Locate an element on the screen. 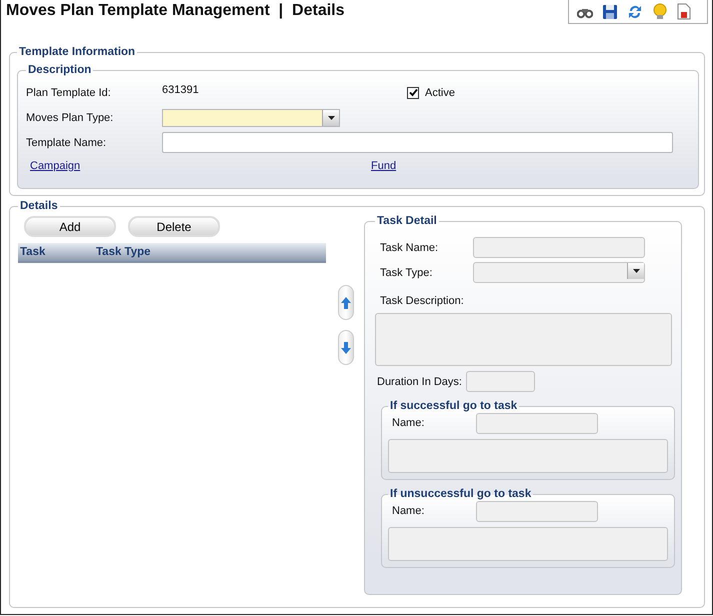  section-title: If successful go to task is located at coordinates (453, 406).